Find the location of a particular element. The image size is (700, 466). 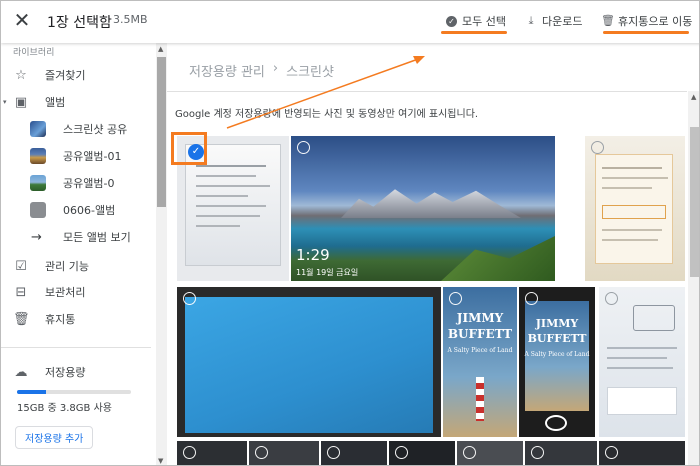

sidebar-item-archive: ⊟ 보관처리 is located at coordinates (84, 292).